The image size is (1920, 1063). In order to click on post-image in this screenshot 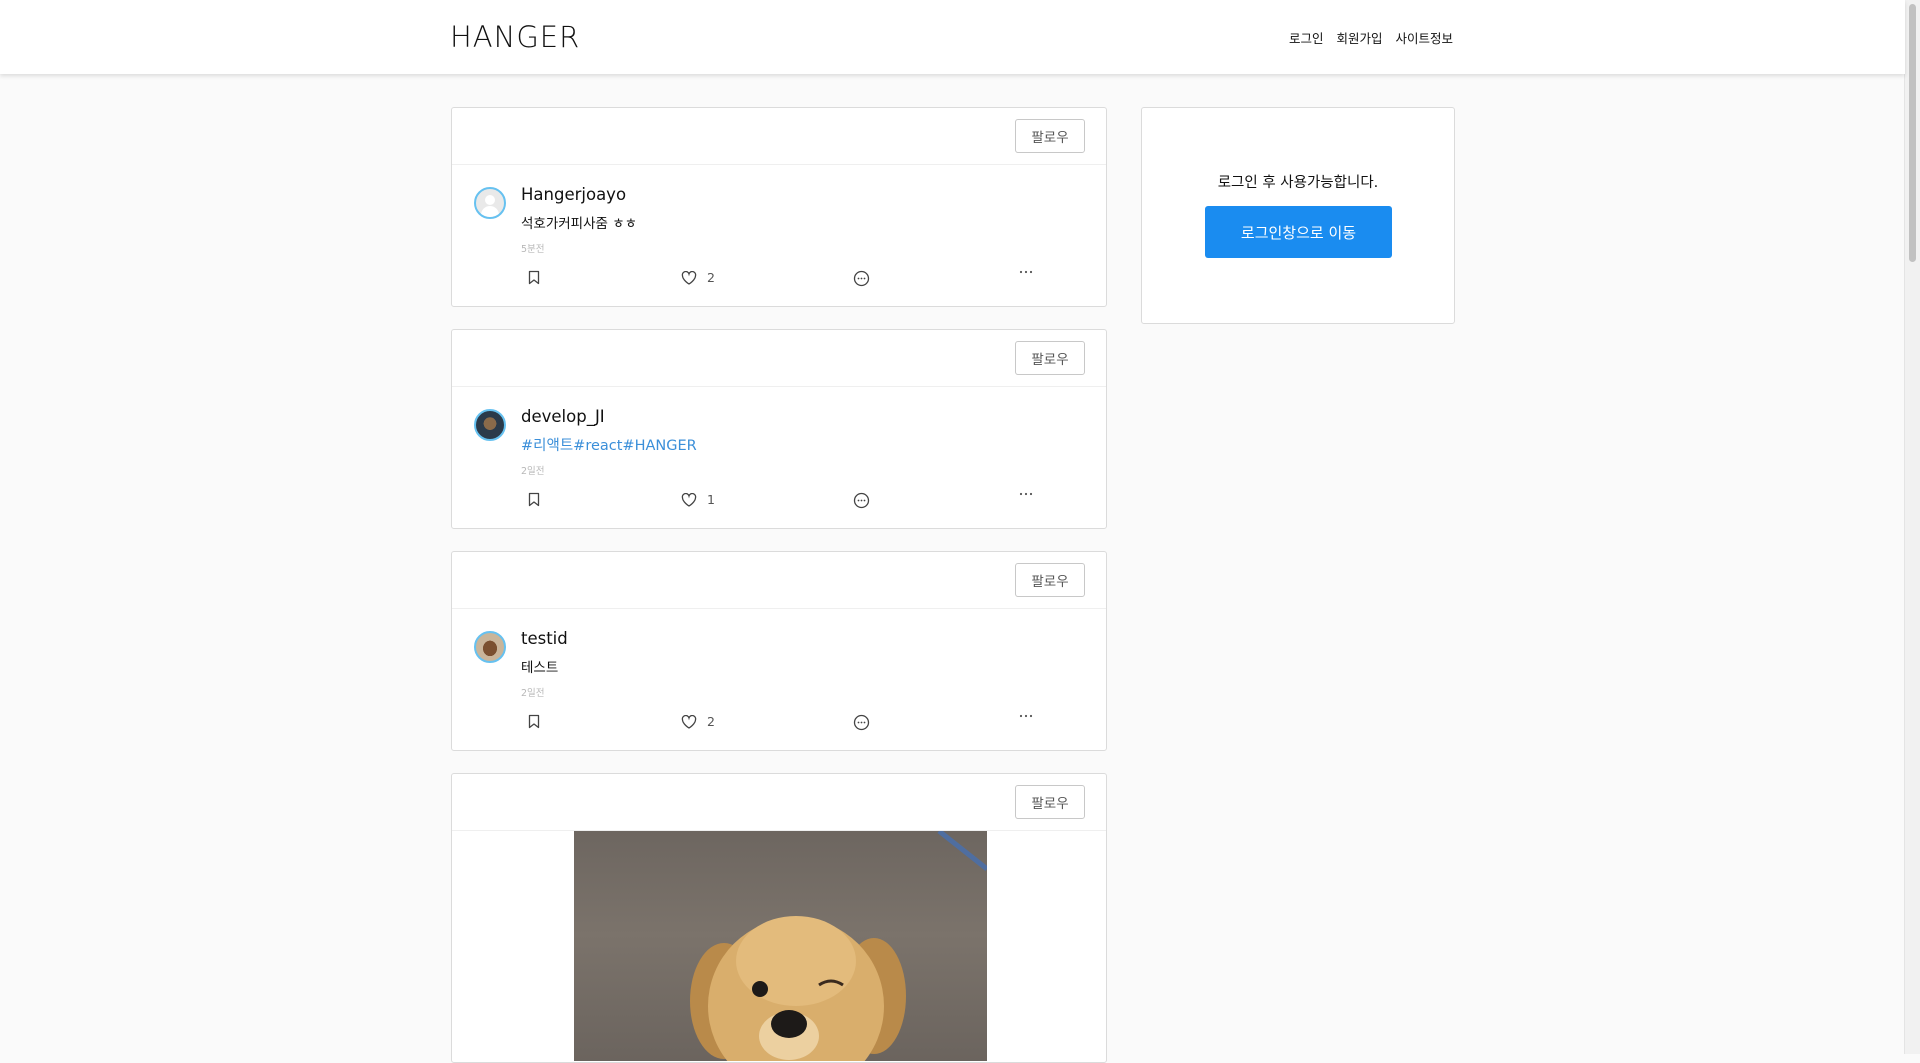, I will do `click(780, 946)`.